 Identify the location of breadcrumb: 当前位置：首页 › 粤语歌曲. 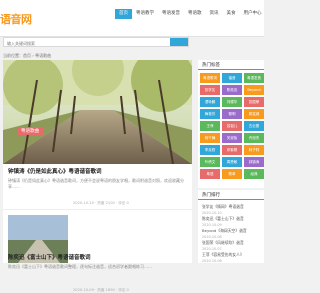
(27, 55).